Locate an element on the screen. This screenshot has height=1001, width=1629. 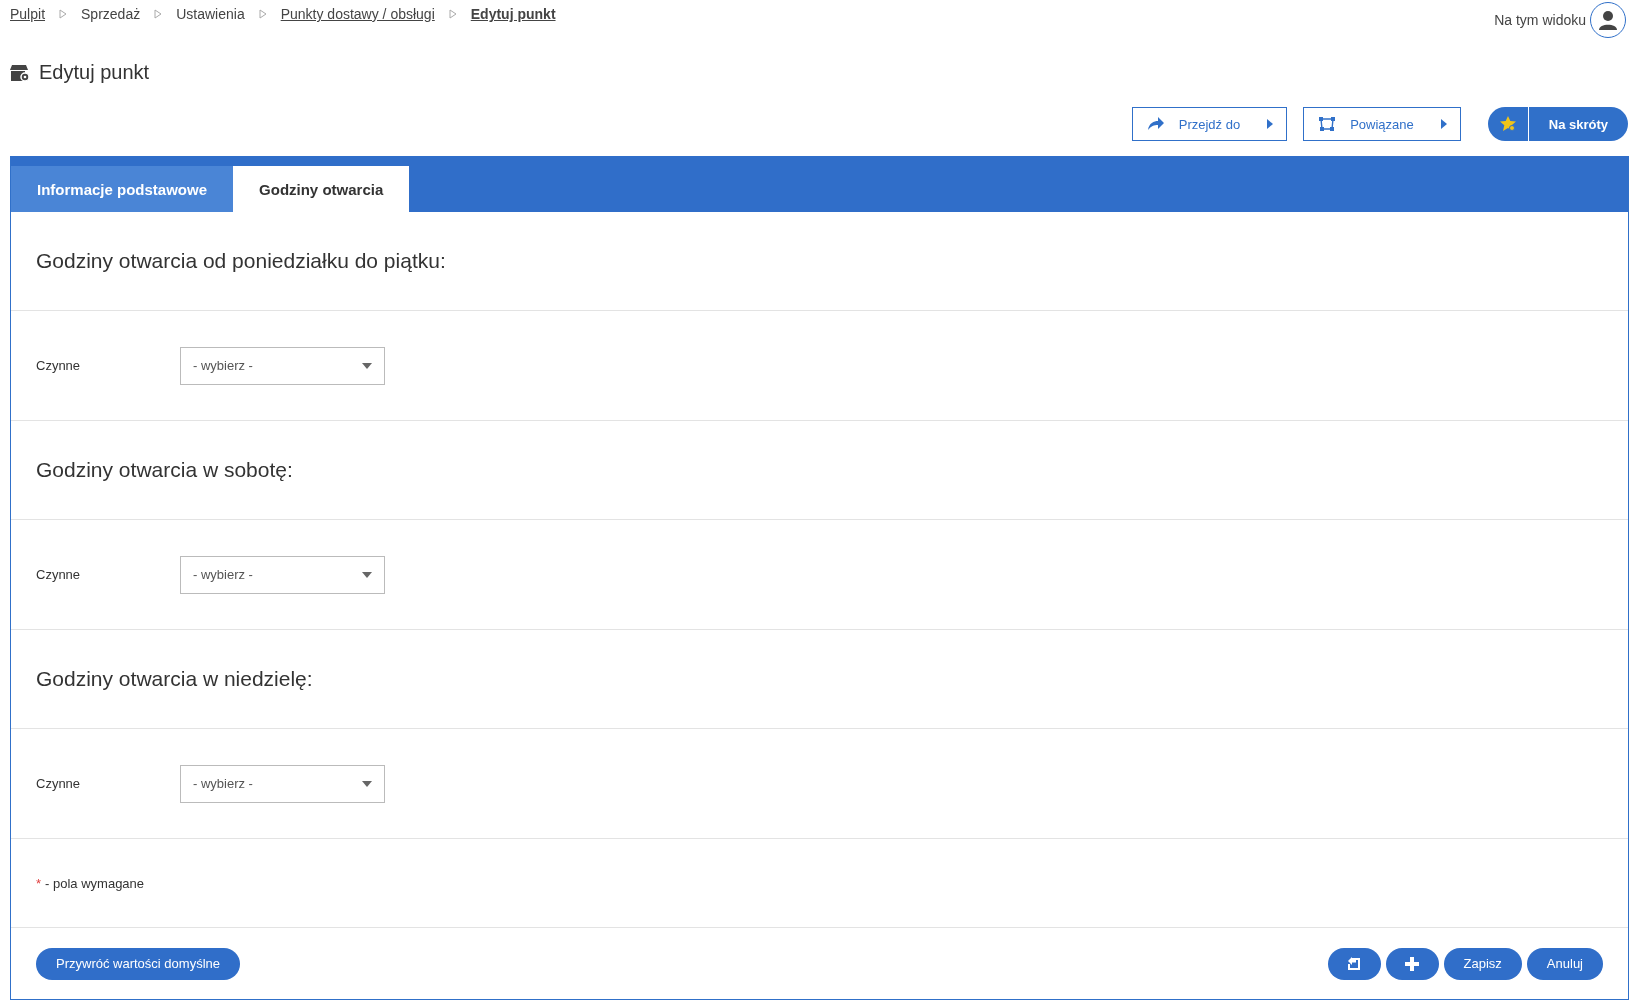
return-arrow-icon is located at coordinates (1354, 963).